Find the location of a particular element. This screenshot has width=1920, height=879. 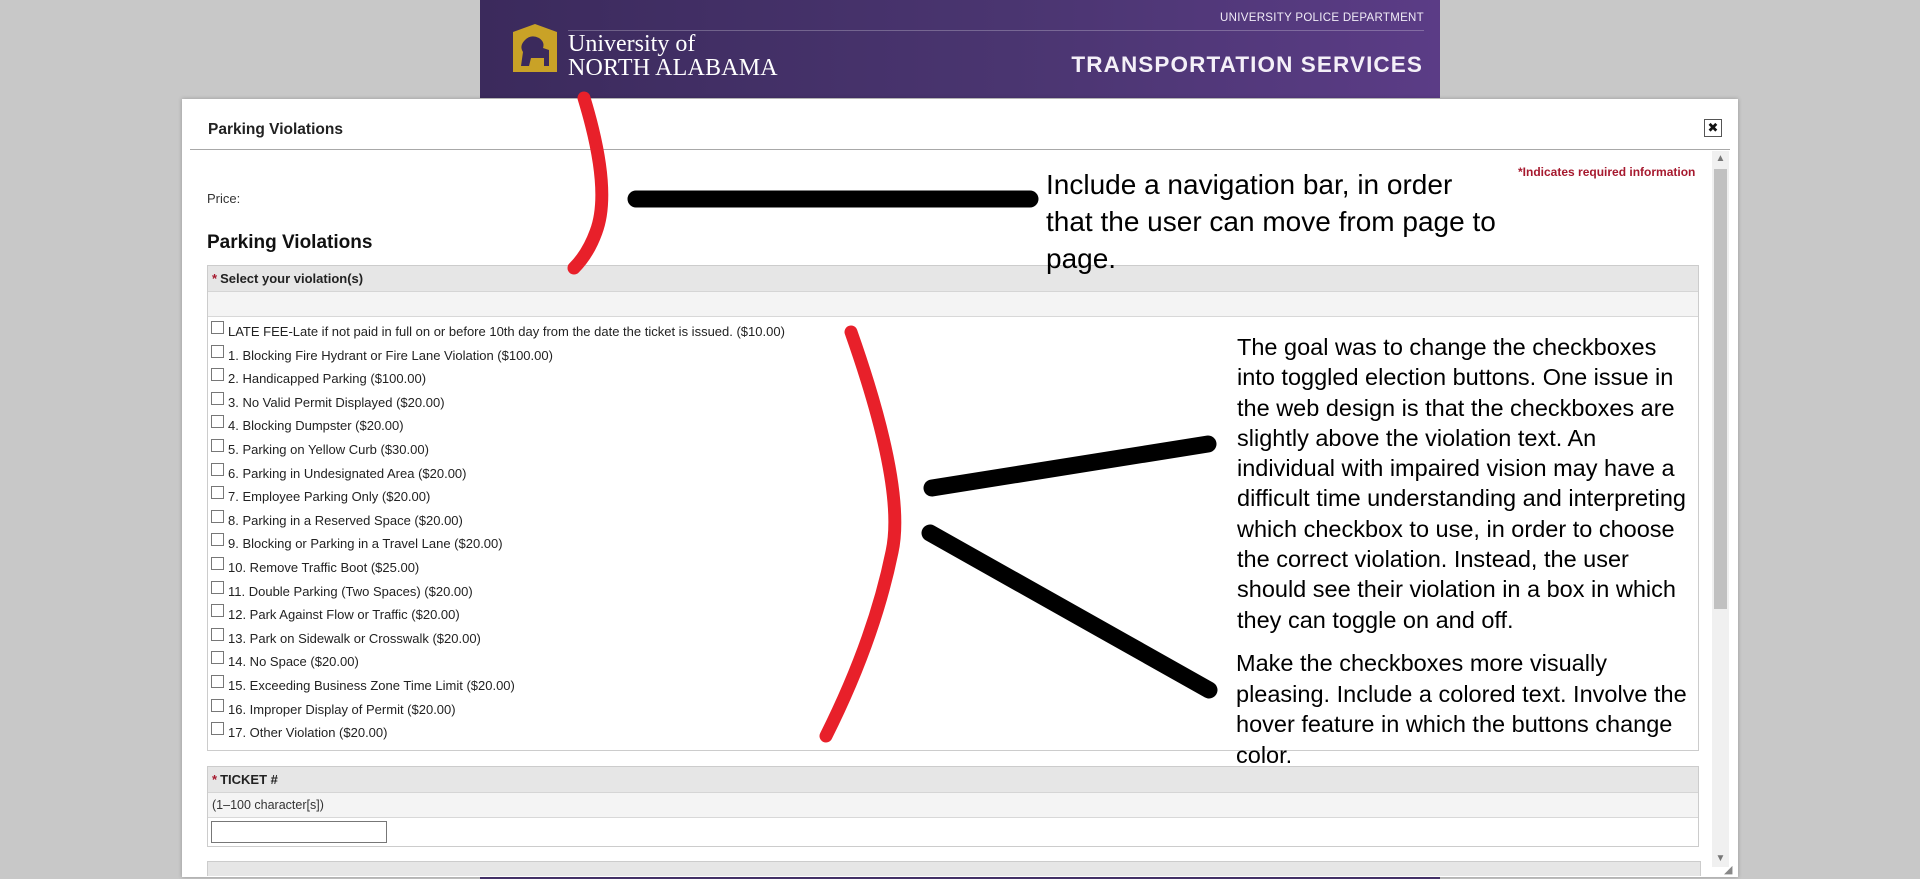

violation-label: 5. Parking on Yellow Curb ($30.00) is located at coordinates (328, 449).